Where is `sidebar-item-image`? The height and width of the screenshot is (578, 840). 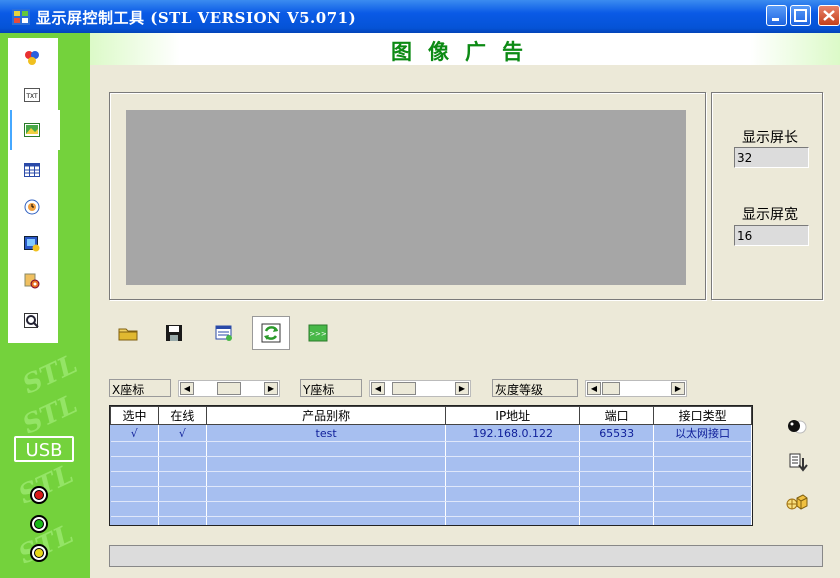
sidebar-item-image is located at coordinates (32, 130).